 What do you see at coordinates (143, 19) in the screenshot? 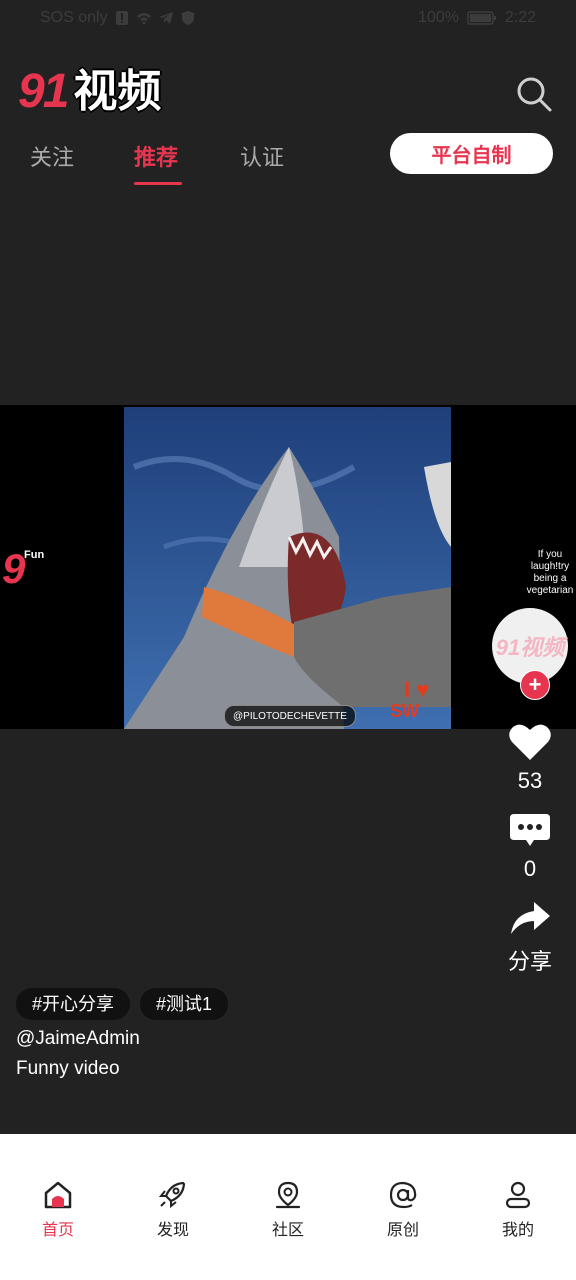
I see `wifi-icon` at bounding box center [143, 19].